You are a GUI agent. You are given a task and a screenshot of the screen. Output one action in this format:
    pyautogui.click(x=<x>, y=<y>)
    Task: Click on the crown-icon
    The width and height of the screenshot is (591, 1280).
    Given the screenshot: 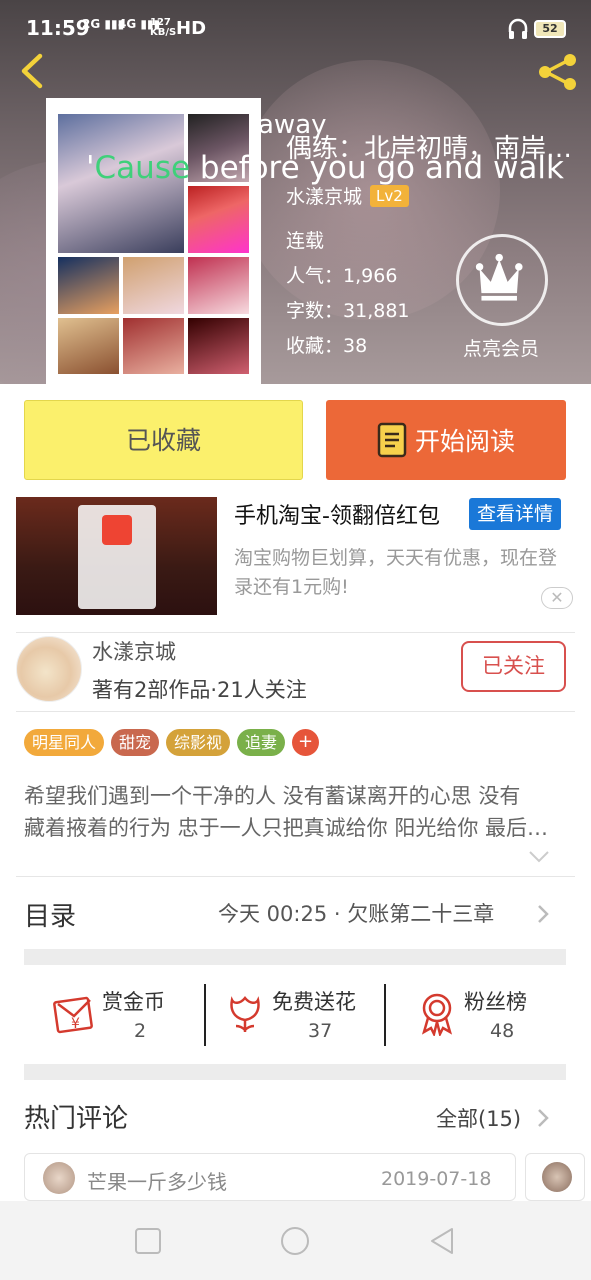 What is the action you would take?
    pyautogui.click(x=499, y=277)
    